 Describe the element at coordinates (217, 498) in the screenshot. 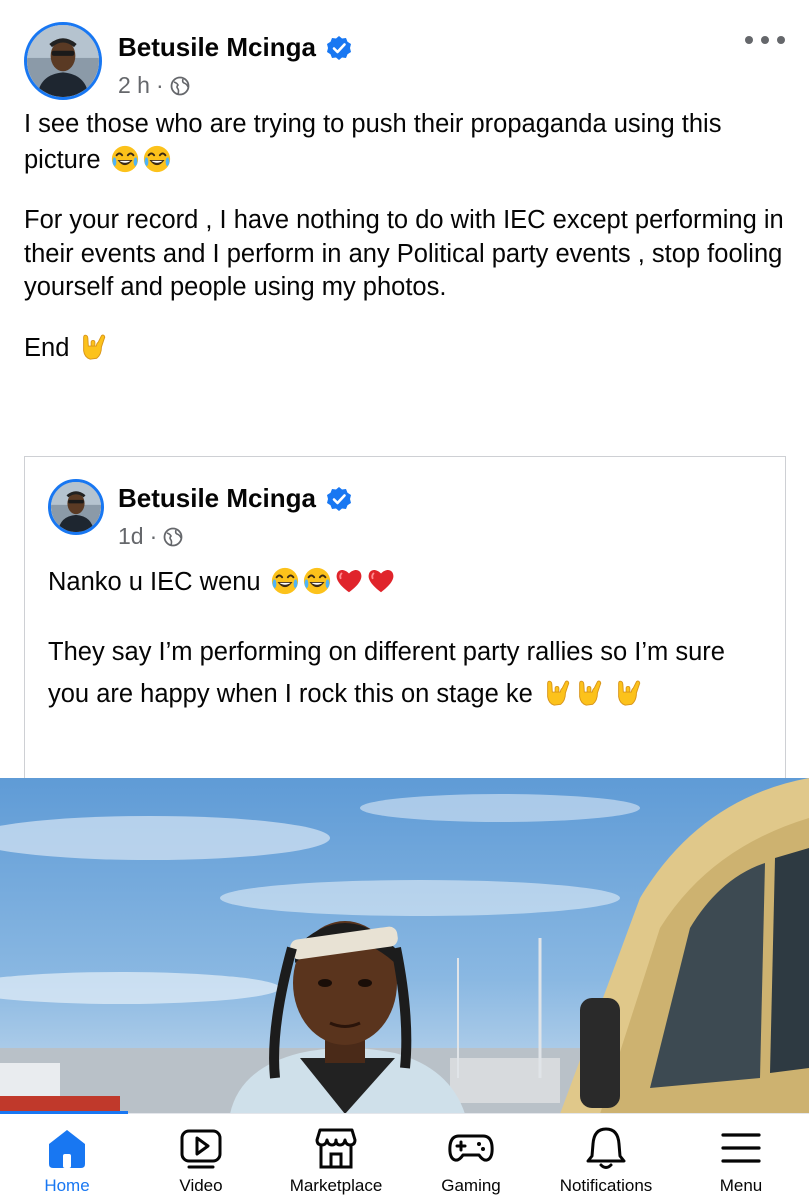

I see `shared-author-name: Betusile Mcinga` at that location.